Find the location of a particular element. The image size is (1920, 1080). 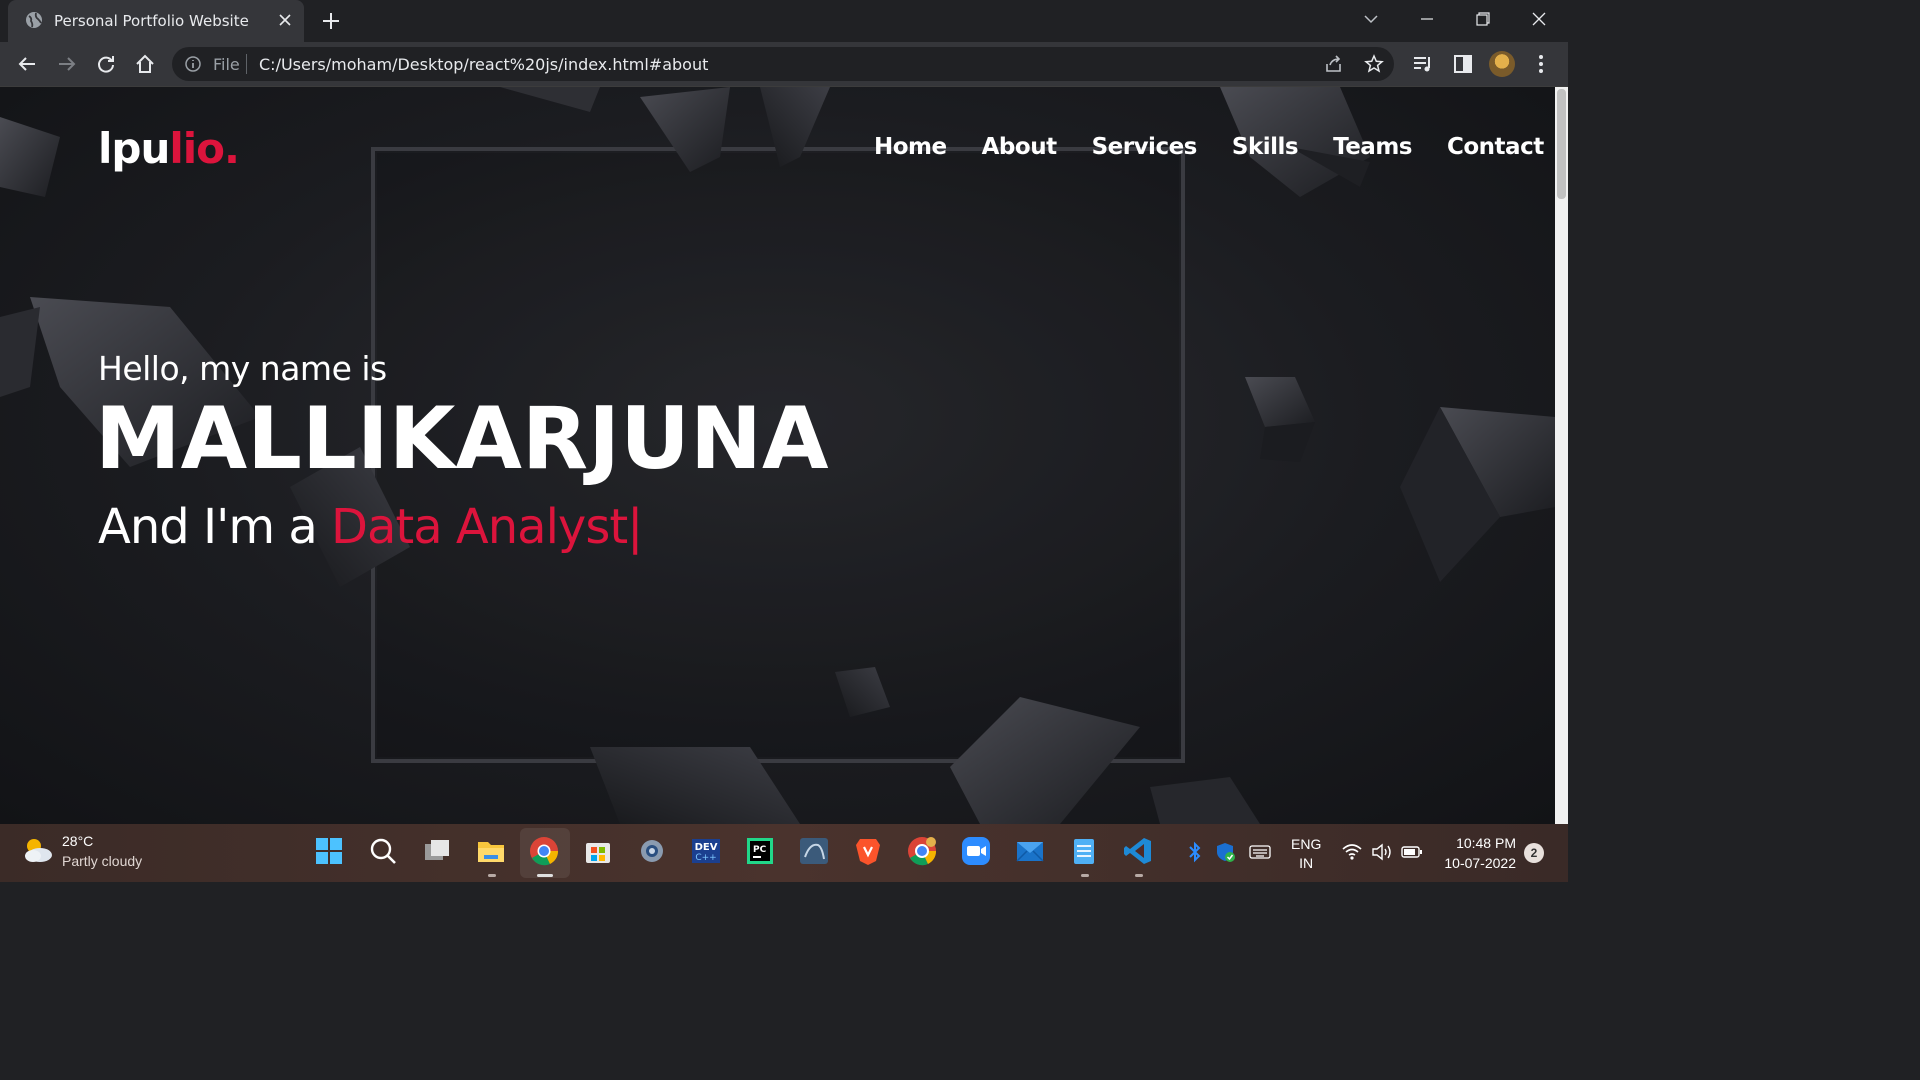

security-shield-icon is located at coordinates (1225, 854).